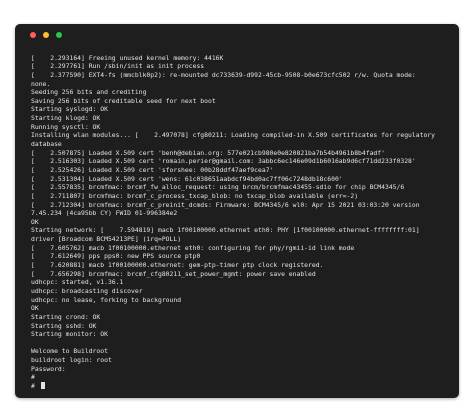 This screenshot has width=474, height=414. I want to click on terminal-line: driver [Broadcom BCM54213PE] (irq=POLL), so click(106, 239).